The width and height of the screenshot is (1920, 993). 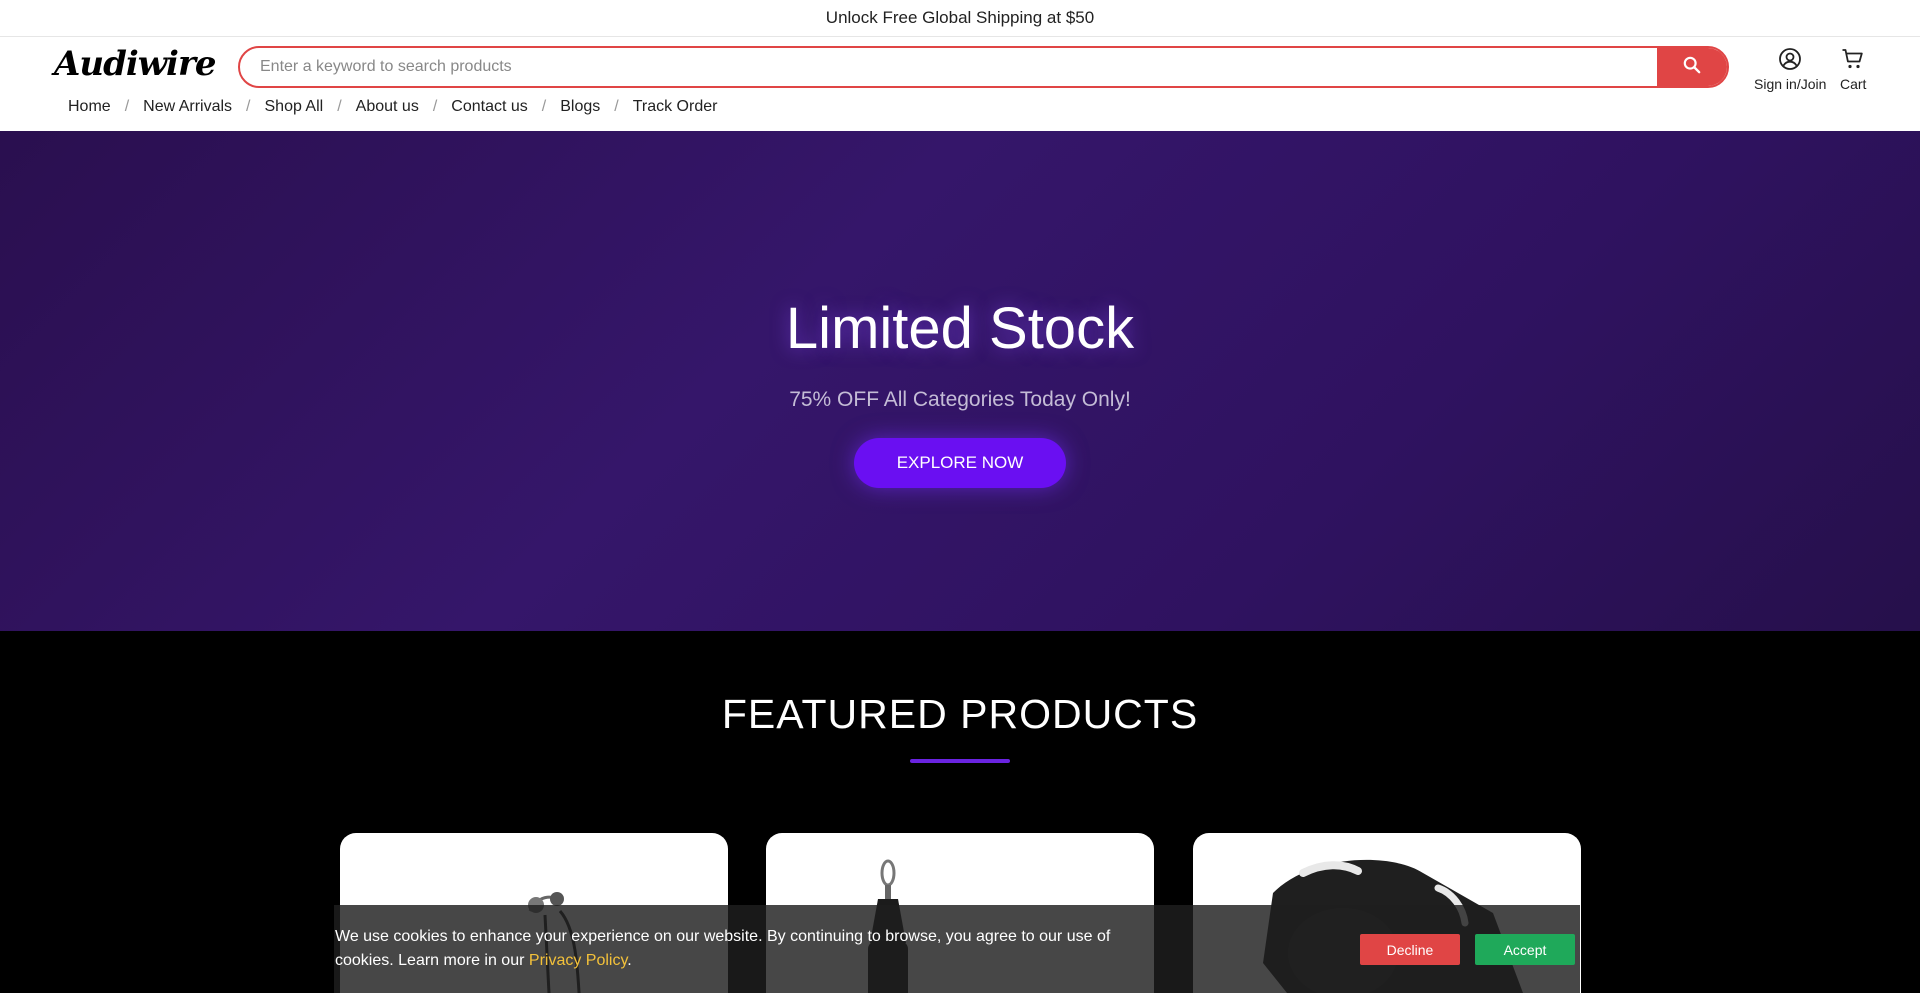 I want to click on nav-item-blogs: Blogs, so click(x=580, y=107).